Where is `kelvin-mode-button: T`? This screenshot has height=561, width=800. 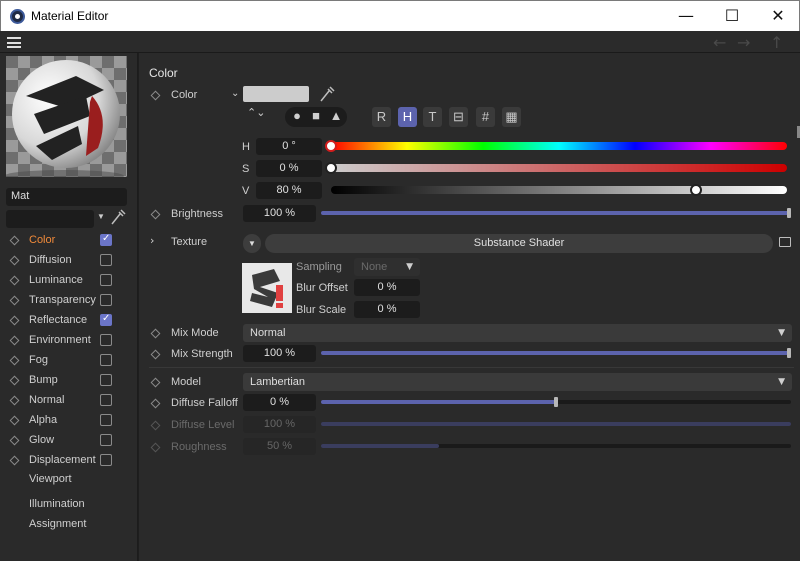 kelvin-mode-button: T is located at coordinates (432, 117).